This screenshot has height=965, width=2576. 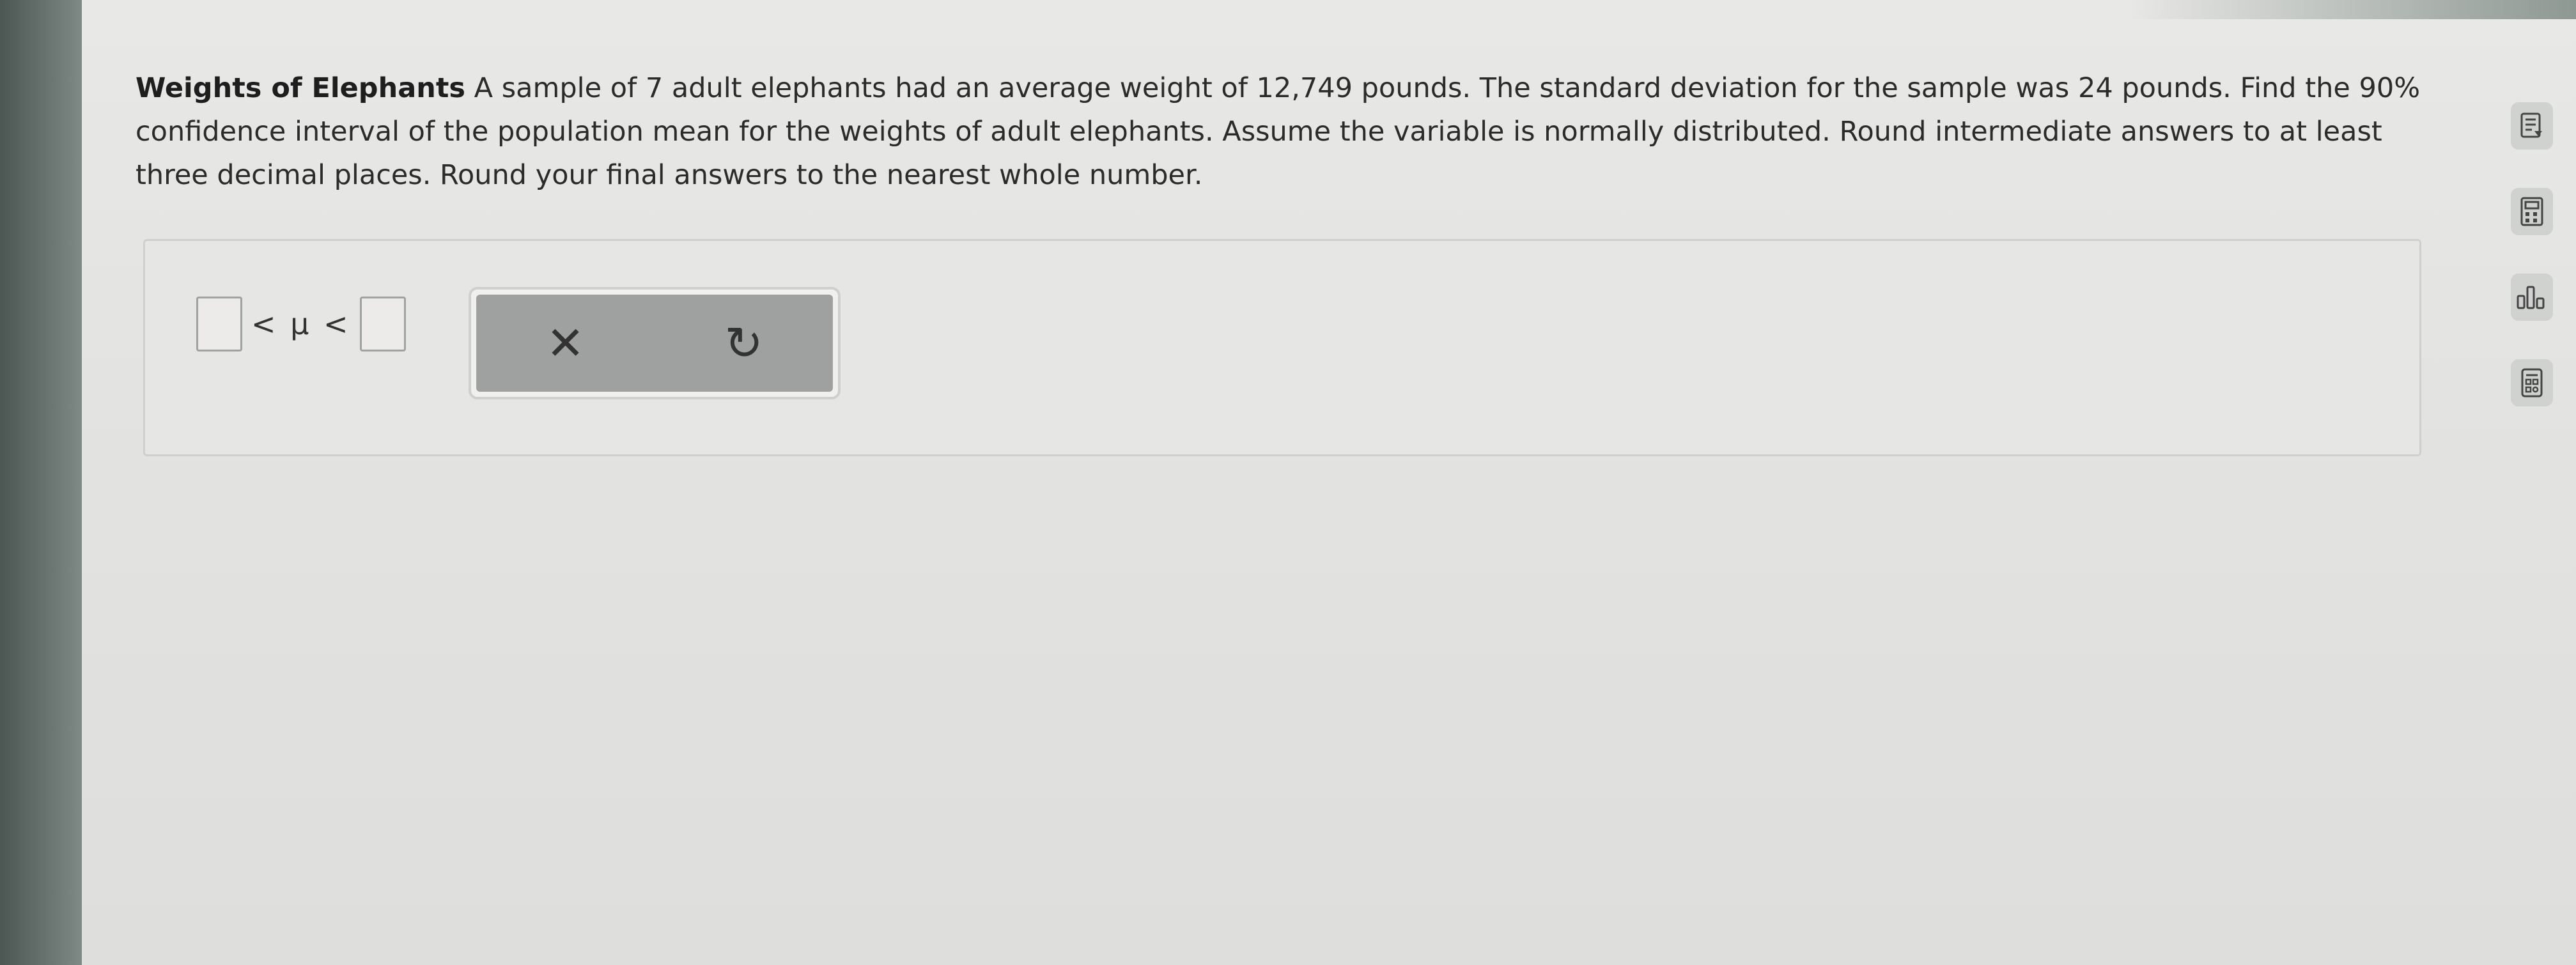 What do you see at coordinates (300, 88) in the screenshot?
I see `problem-title: Weights of Elephants` at bounding box center [300, 88].